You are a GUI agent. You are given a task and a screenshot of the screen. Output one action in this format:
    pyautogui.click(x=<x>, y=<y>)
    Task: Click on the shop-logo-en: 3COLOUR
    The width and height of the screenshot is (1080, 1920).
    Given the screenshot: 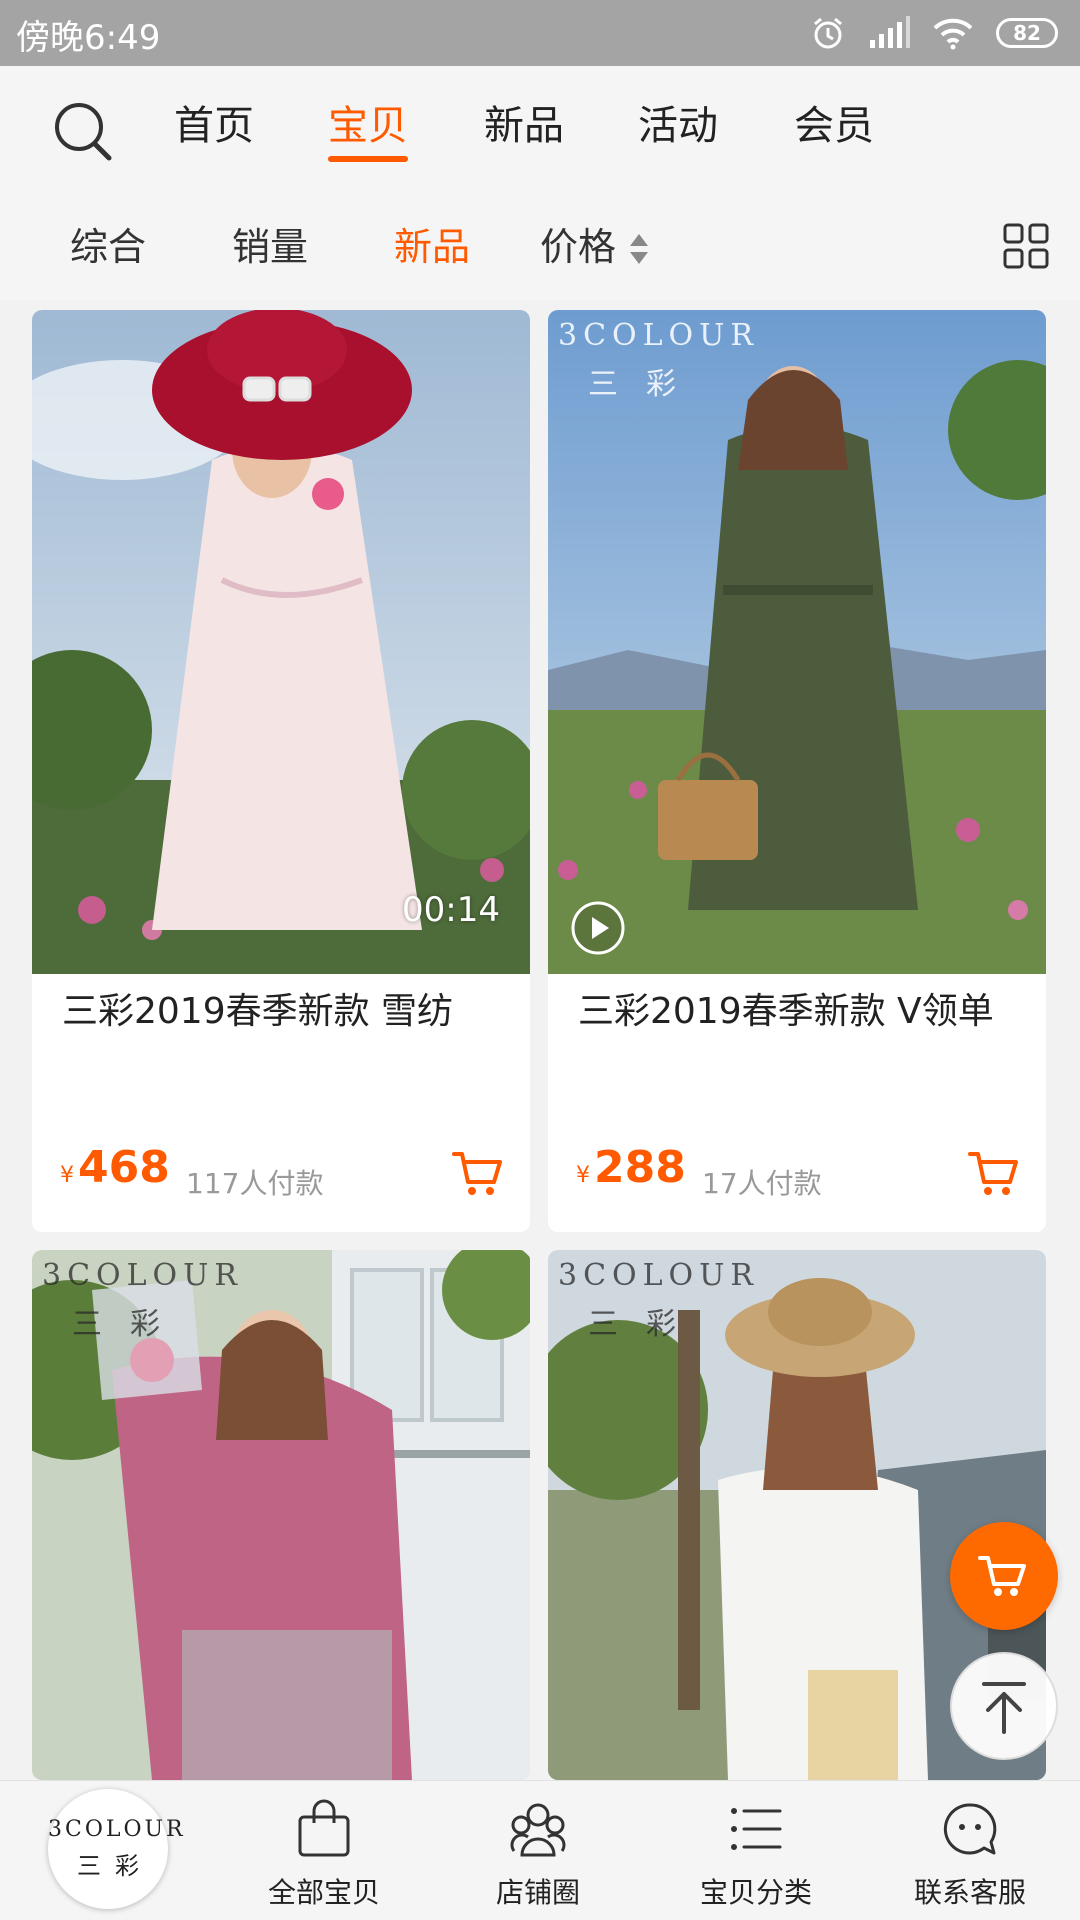 What is the action you would take?
    pyautogui.click(x=117, y=1829)
    